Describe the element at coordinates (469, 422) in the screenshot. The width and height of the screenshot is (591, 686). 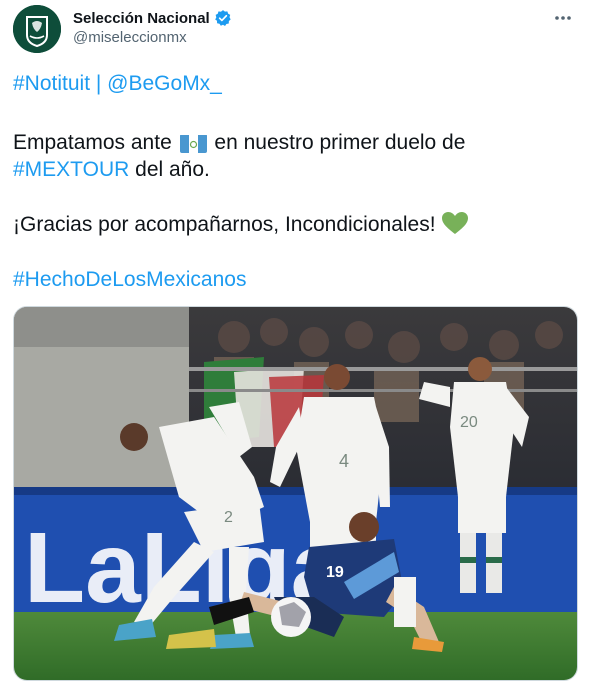
I see `jersey-number-20: 20` at that location.